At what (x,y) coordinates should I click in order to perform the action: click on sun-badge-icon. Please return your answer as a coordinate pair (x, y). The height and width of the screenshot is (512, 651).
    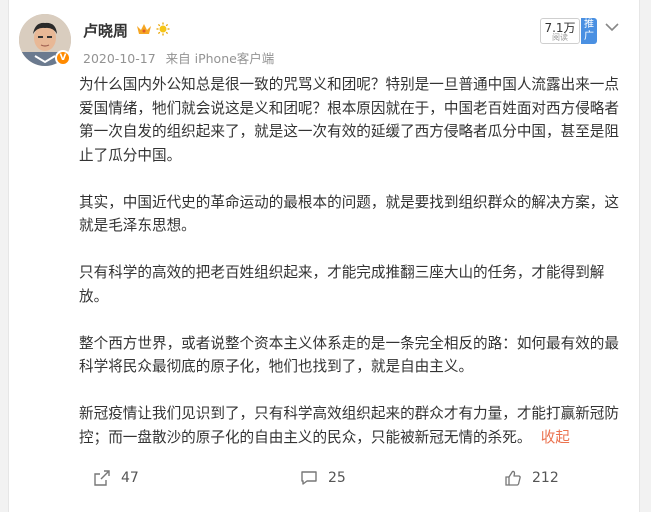
    Looking at the image, I should click on (163, 29).